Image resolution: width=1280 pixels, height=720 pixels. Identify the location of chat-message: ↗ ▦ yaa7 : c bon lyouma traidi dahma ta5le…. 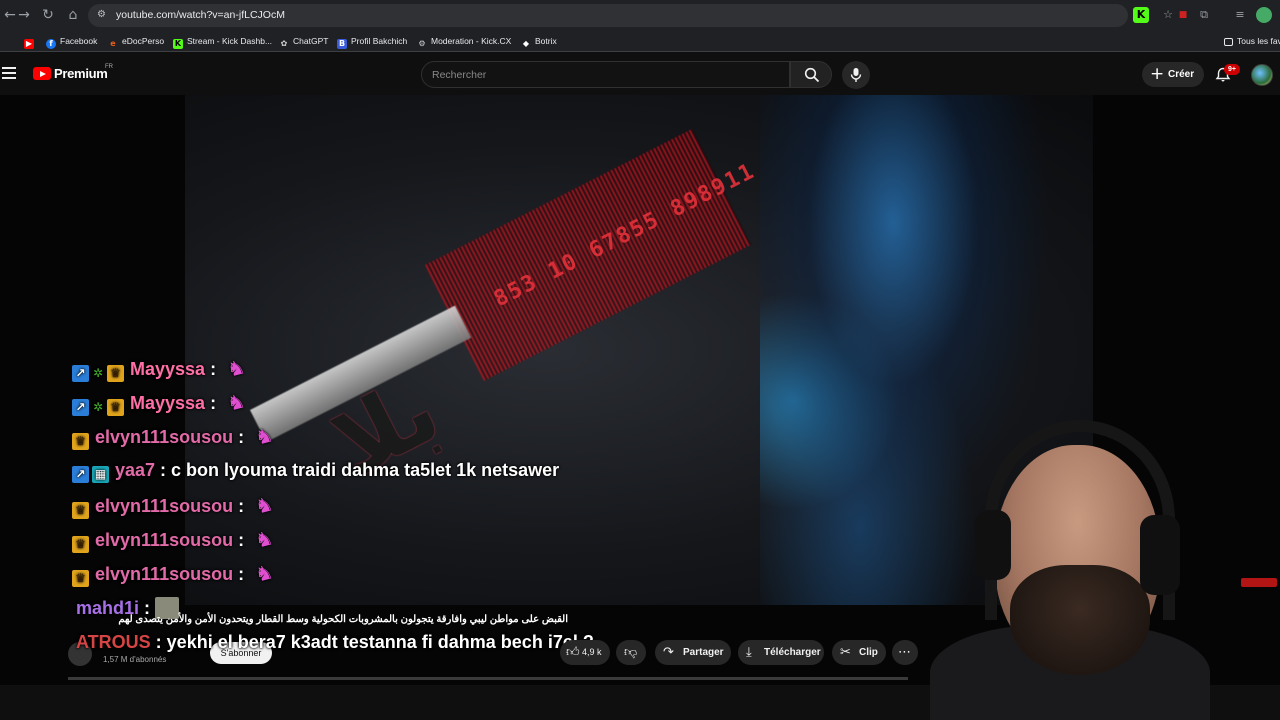
(316, 470).